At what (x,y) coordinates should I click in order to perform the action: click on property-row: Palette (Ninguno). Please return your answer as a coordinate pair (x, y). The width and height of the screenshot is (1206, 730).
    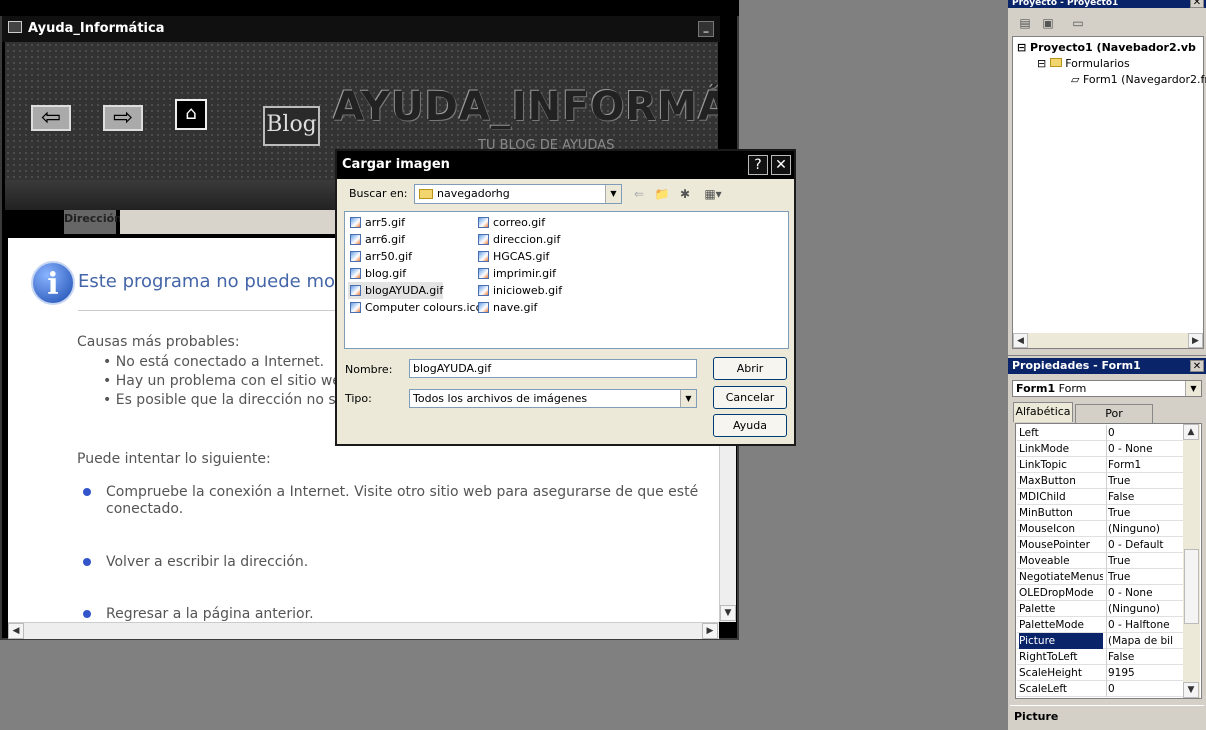
    Looking at the image, I should click on (1100, 609).